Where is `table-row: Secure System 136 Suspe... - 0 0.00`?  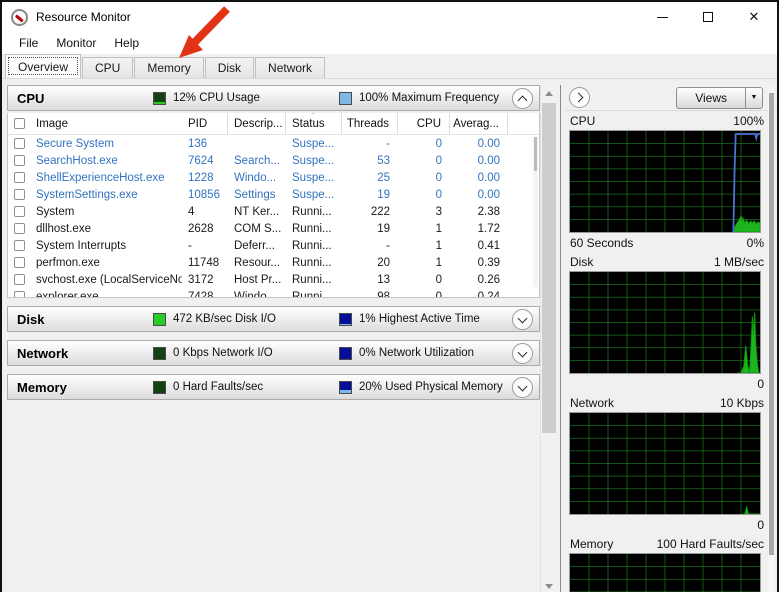 table-row: Secure System 136 Suspe... - 0 0.00 is located at coordinates (273, 143).